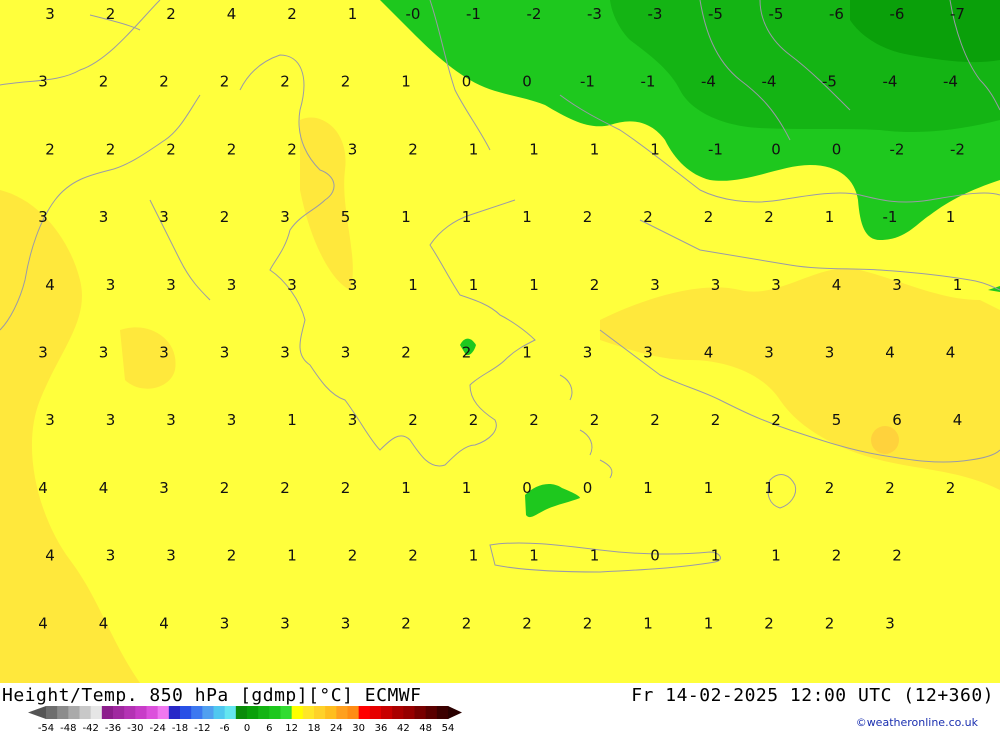 The image size is (1000, 733). What do you see at coordinates (68, 728) in the screenshot?
I see `legend-tick-label: -48` at bounding box center [68, 728].